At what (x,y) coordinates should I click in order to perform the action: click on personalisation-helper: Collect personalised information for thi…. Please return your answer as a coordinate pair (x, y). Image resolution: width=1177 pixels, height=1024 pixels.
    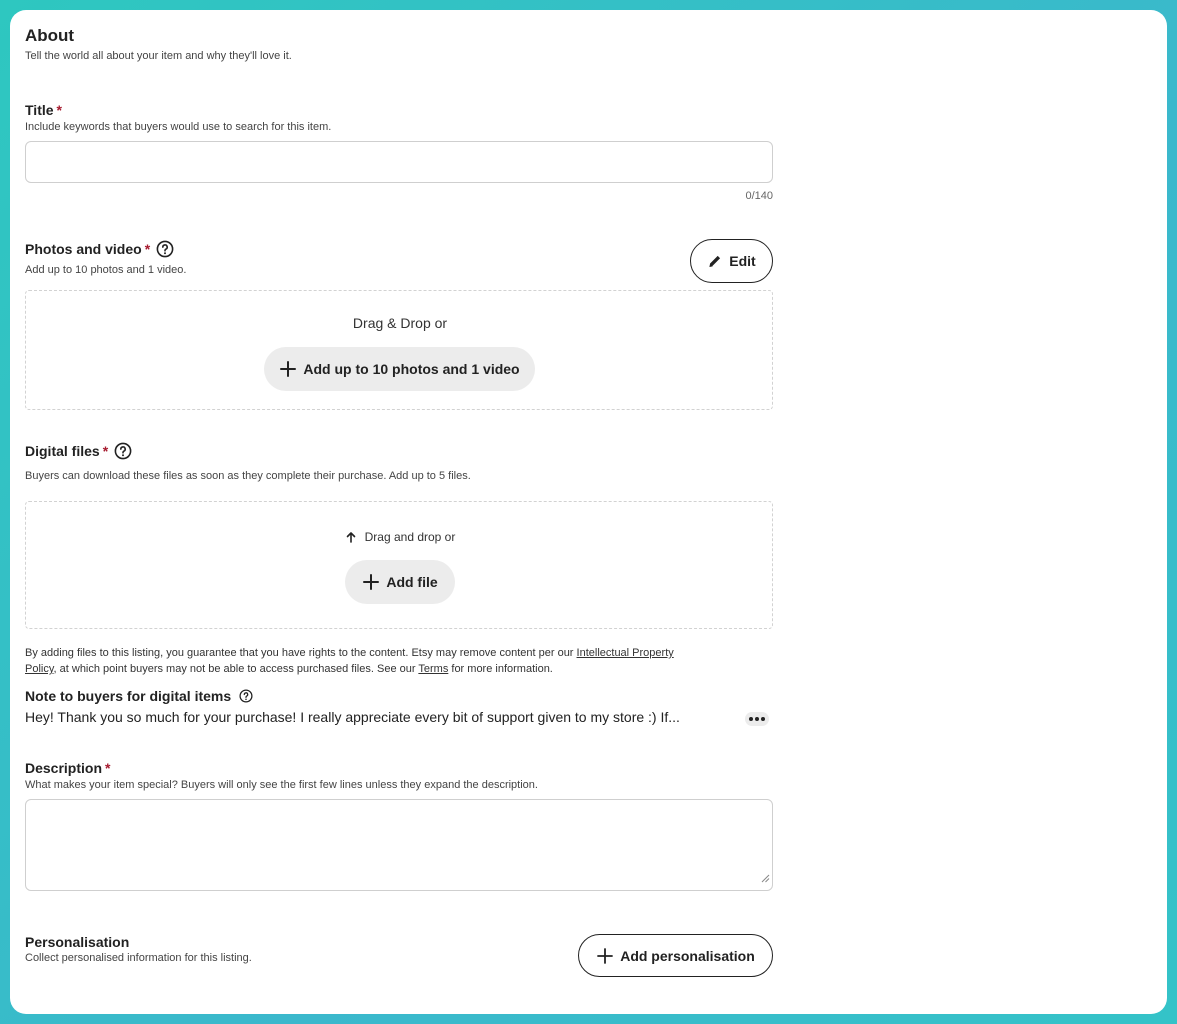
    Looking at the image, I should click on (138, 958).